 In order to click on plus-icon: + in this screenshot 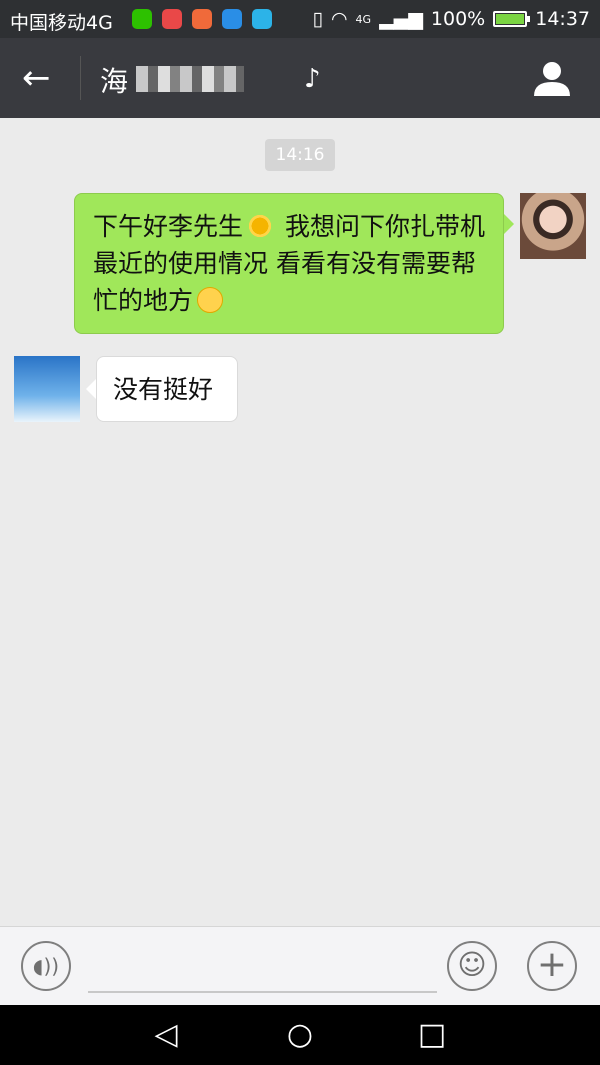, I will do `click(552, 966)`.